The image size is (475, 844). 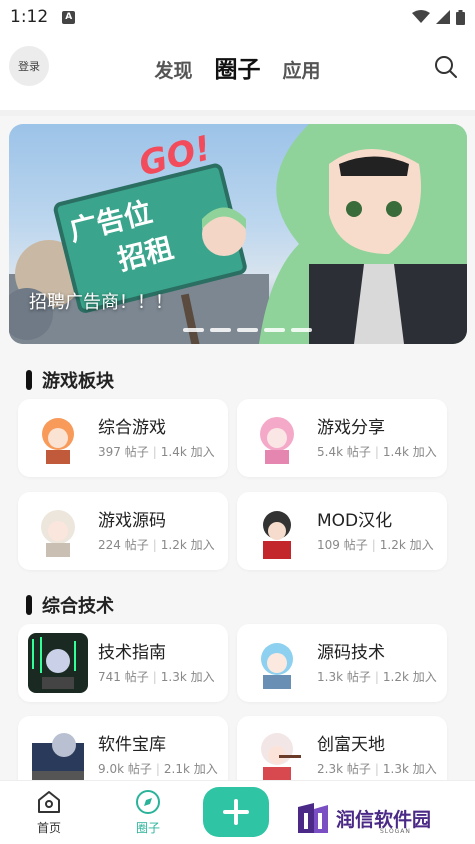 I want to click on banner-caption: 招聘广告商！！！, so click(x=101, y=302).